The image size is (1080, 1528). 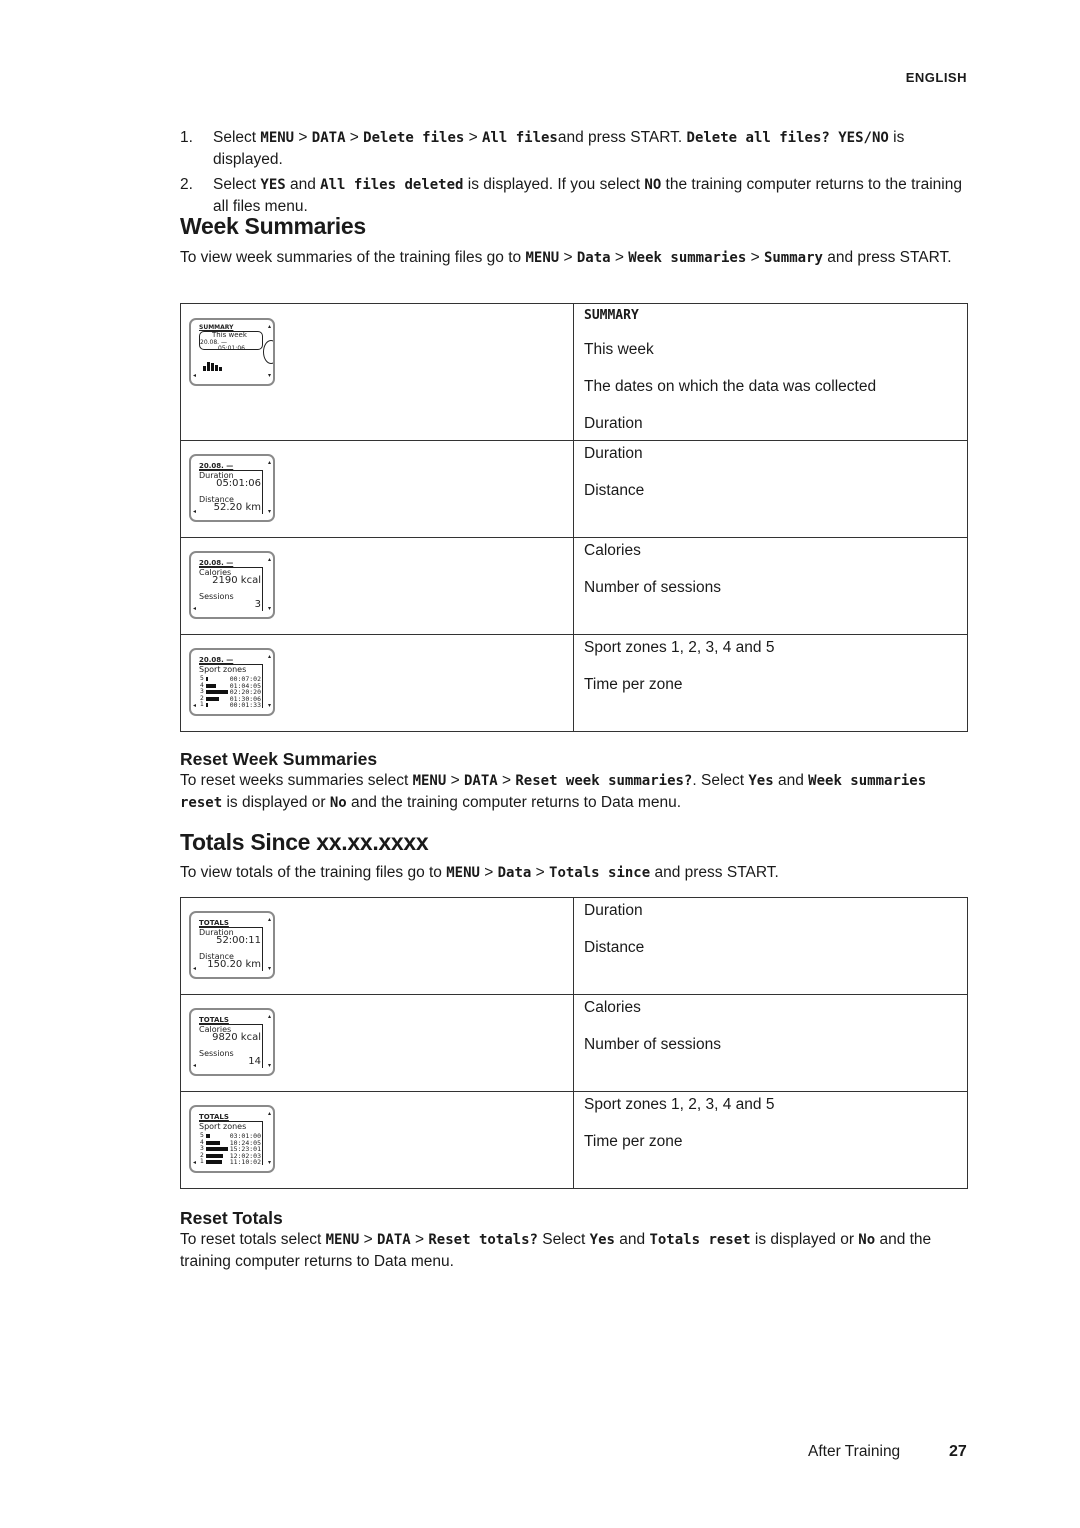 I want to click on summary-bubble: This week 20.08. —05:01:06, so click(x=231, y=341).